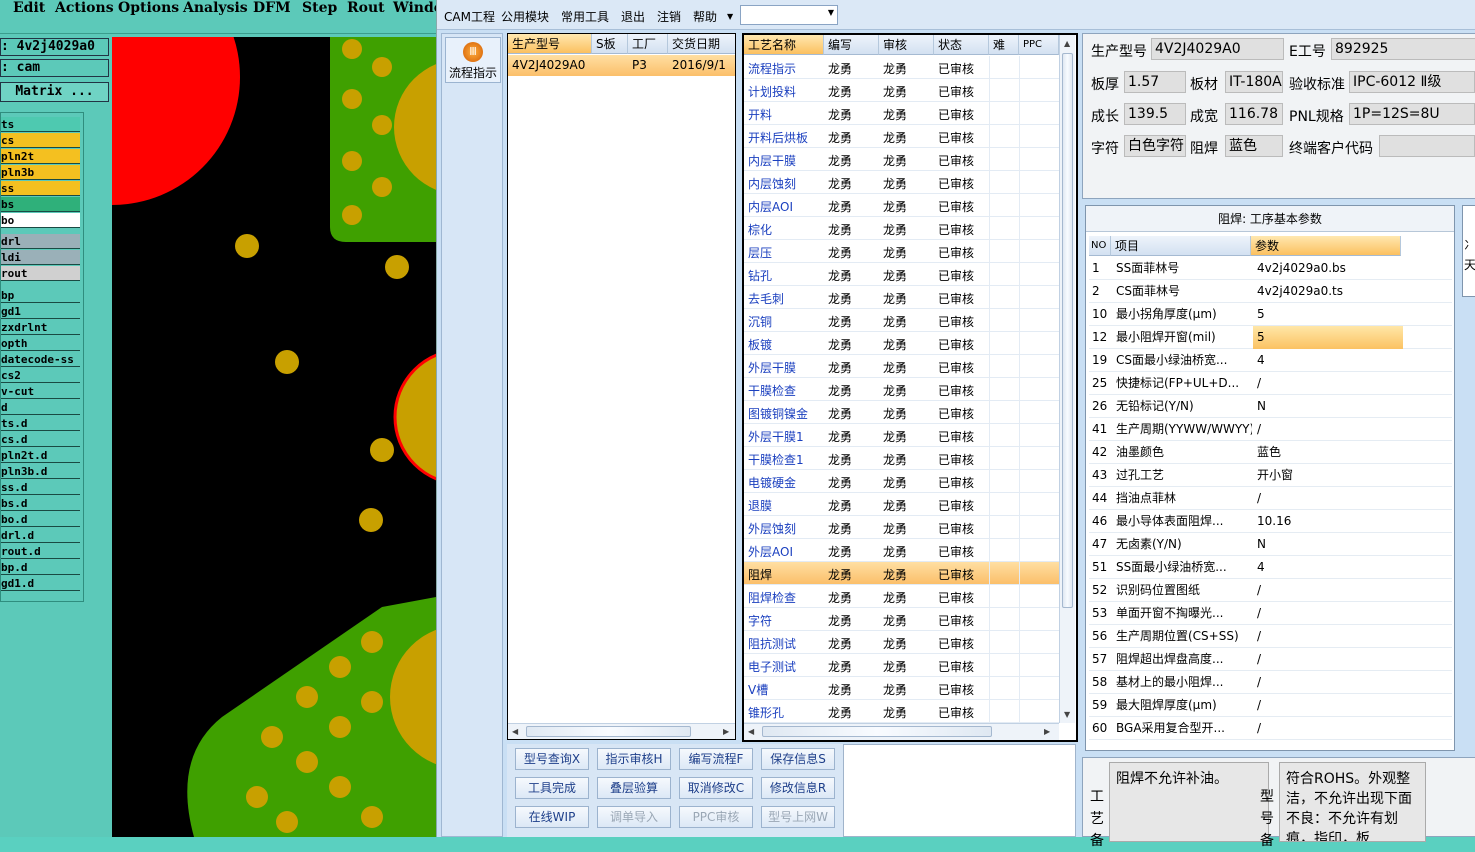 This screenshot has height=852, width=1475. I want to click on scroll-up-icon: ▲, so click(1067, 43).